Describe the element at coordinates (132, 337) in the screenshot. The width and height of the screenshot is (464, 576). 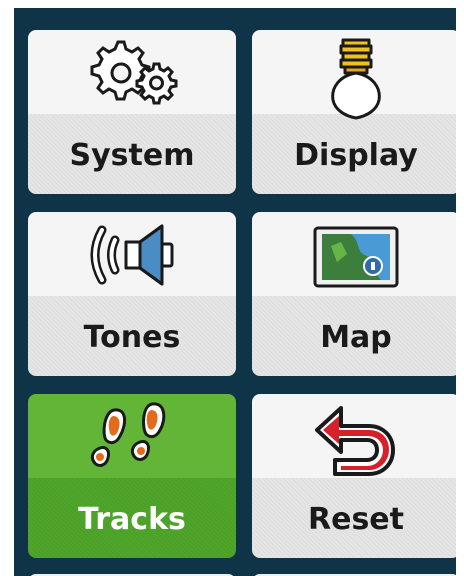
I see `tones-label: Tones` at that location.